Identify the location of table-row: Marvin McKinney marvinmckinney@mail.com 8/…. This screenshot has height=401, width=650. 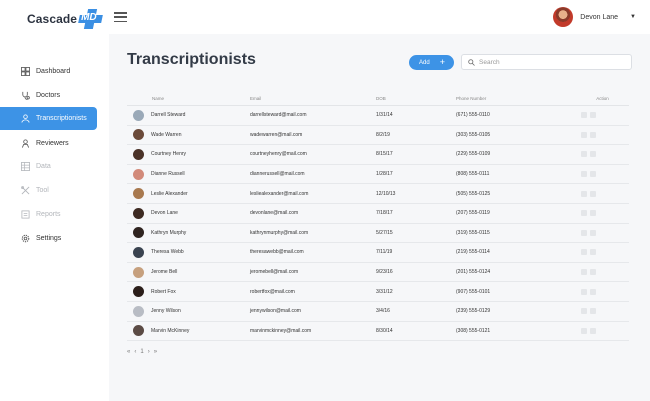
(378, 332).